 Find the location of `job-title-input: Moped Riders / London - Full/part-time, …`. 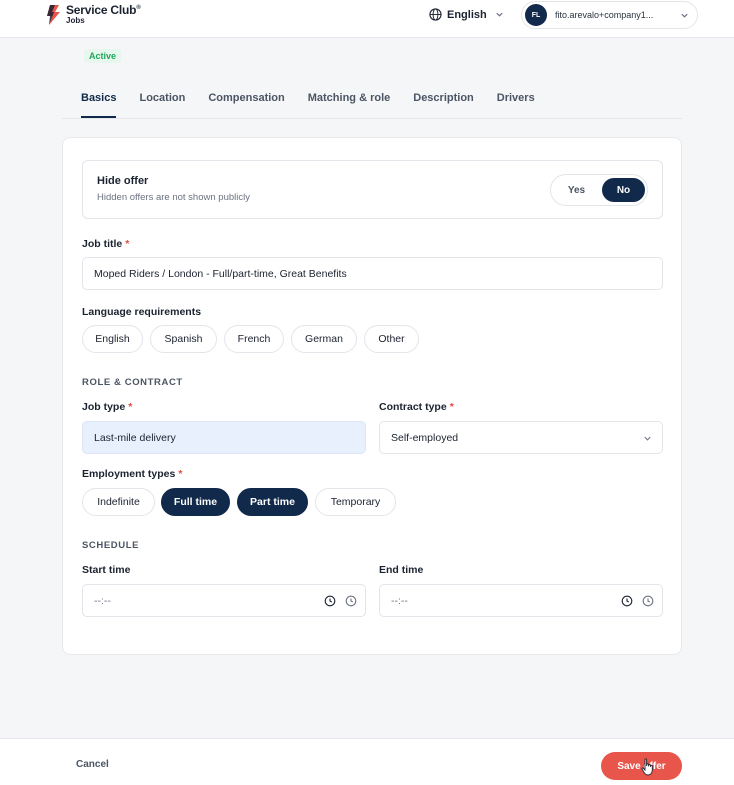

job-title-input: Moped Riders / London - Full/part-time, … is located at coordinates (372, 273).